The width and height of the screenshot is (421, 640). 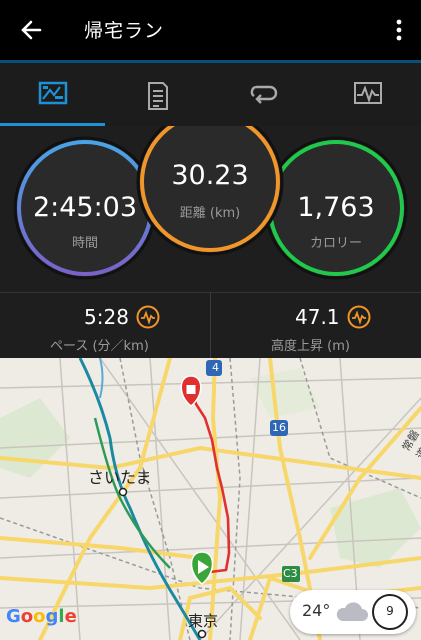 What do you see at coordinates (359, 317) in the screenshot?
I see `elevation-chart-badge-icon` at bounding box center [359, 317].